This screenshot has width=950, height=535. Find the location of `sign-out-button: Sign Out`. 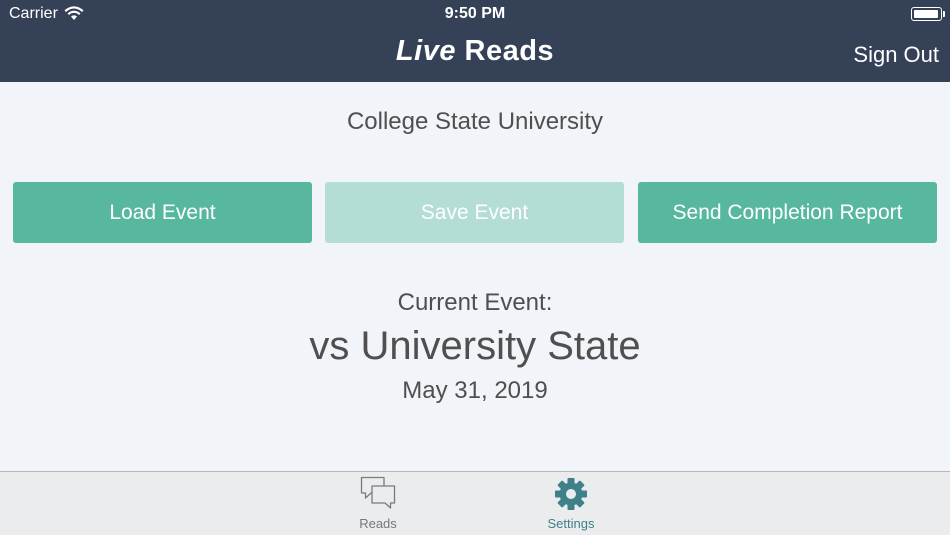

sign-out-button: Sign Out is located at coordinates (896, 55).